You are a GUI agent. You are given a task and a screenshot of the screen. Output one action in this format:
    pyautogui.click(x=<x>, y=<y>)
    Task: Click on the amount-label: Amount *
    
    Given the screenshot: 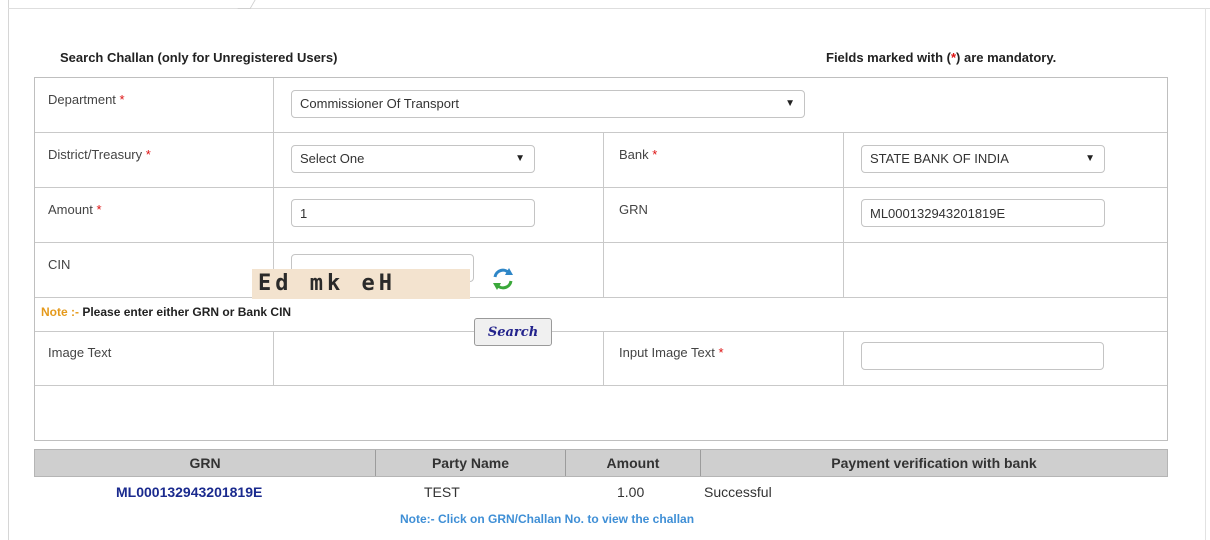 What is the action you would take?
    pyautogui.click(x=75, y=209)
    